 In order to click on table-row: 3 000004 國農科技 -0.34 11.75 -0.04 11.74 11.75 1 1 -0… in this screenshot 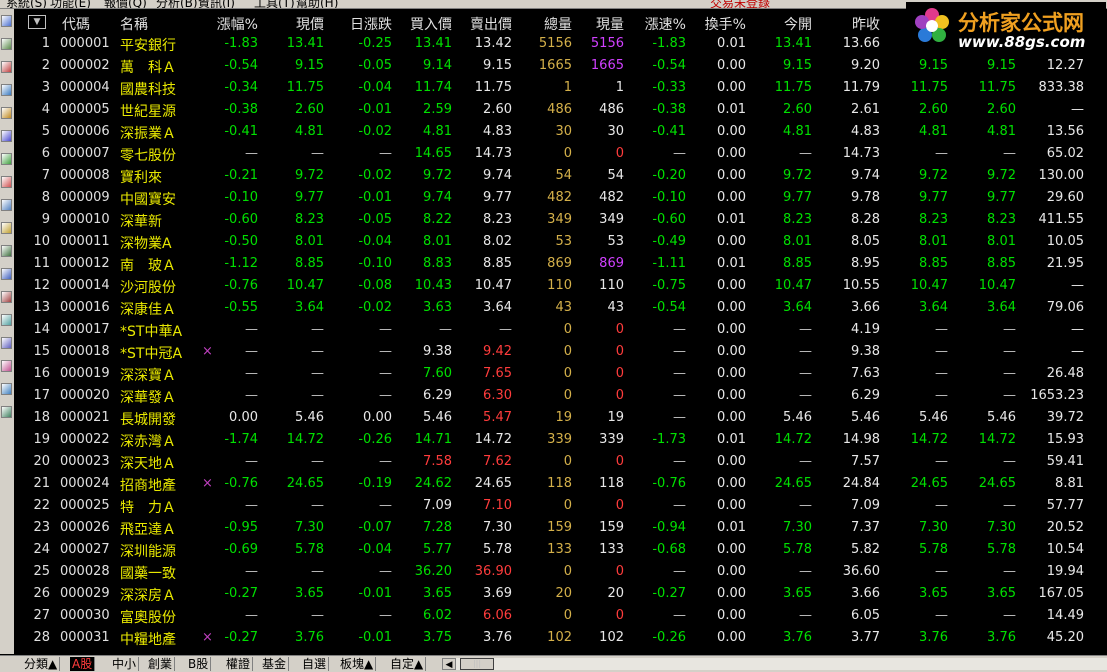, I will do `click(561, 88)`.